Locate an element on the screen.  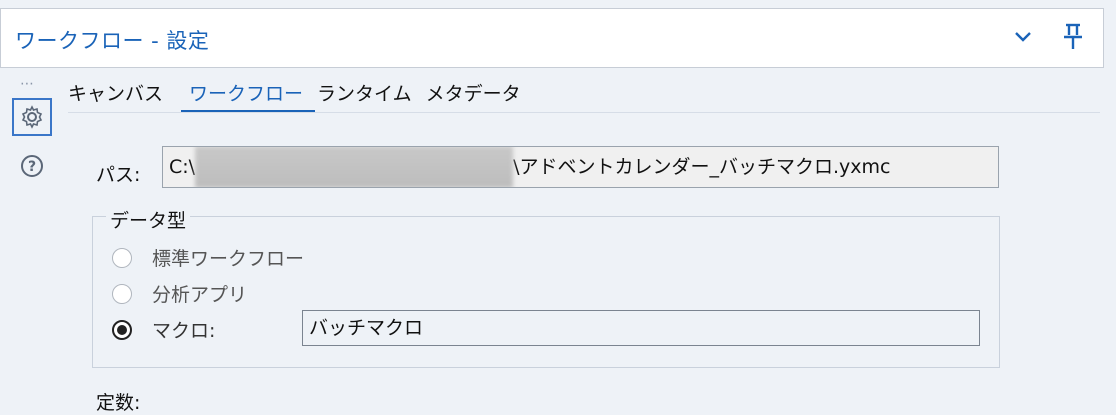
path-suffix: \アドベントカレンダー_バッチマクロ.yxmc is located at coordinates (702, 167).